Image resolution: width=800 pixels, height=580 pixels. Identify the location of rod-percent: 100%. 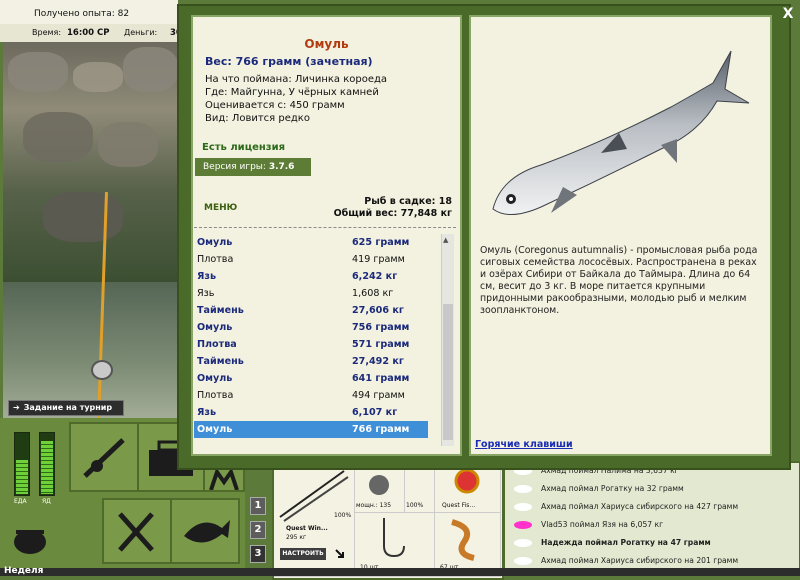
(343, 515).